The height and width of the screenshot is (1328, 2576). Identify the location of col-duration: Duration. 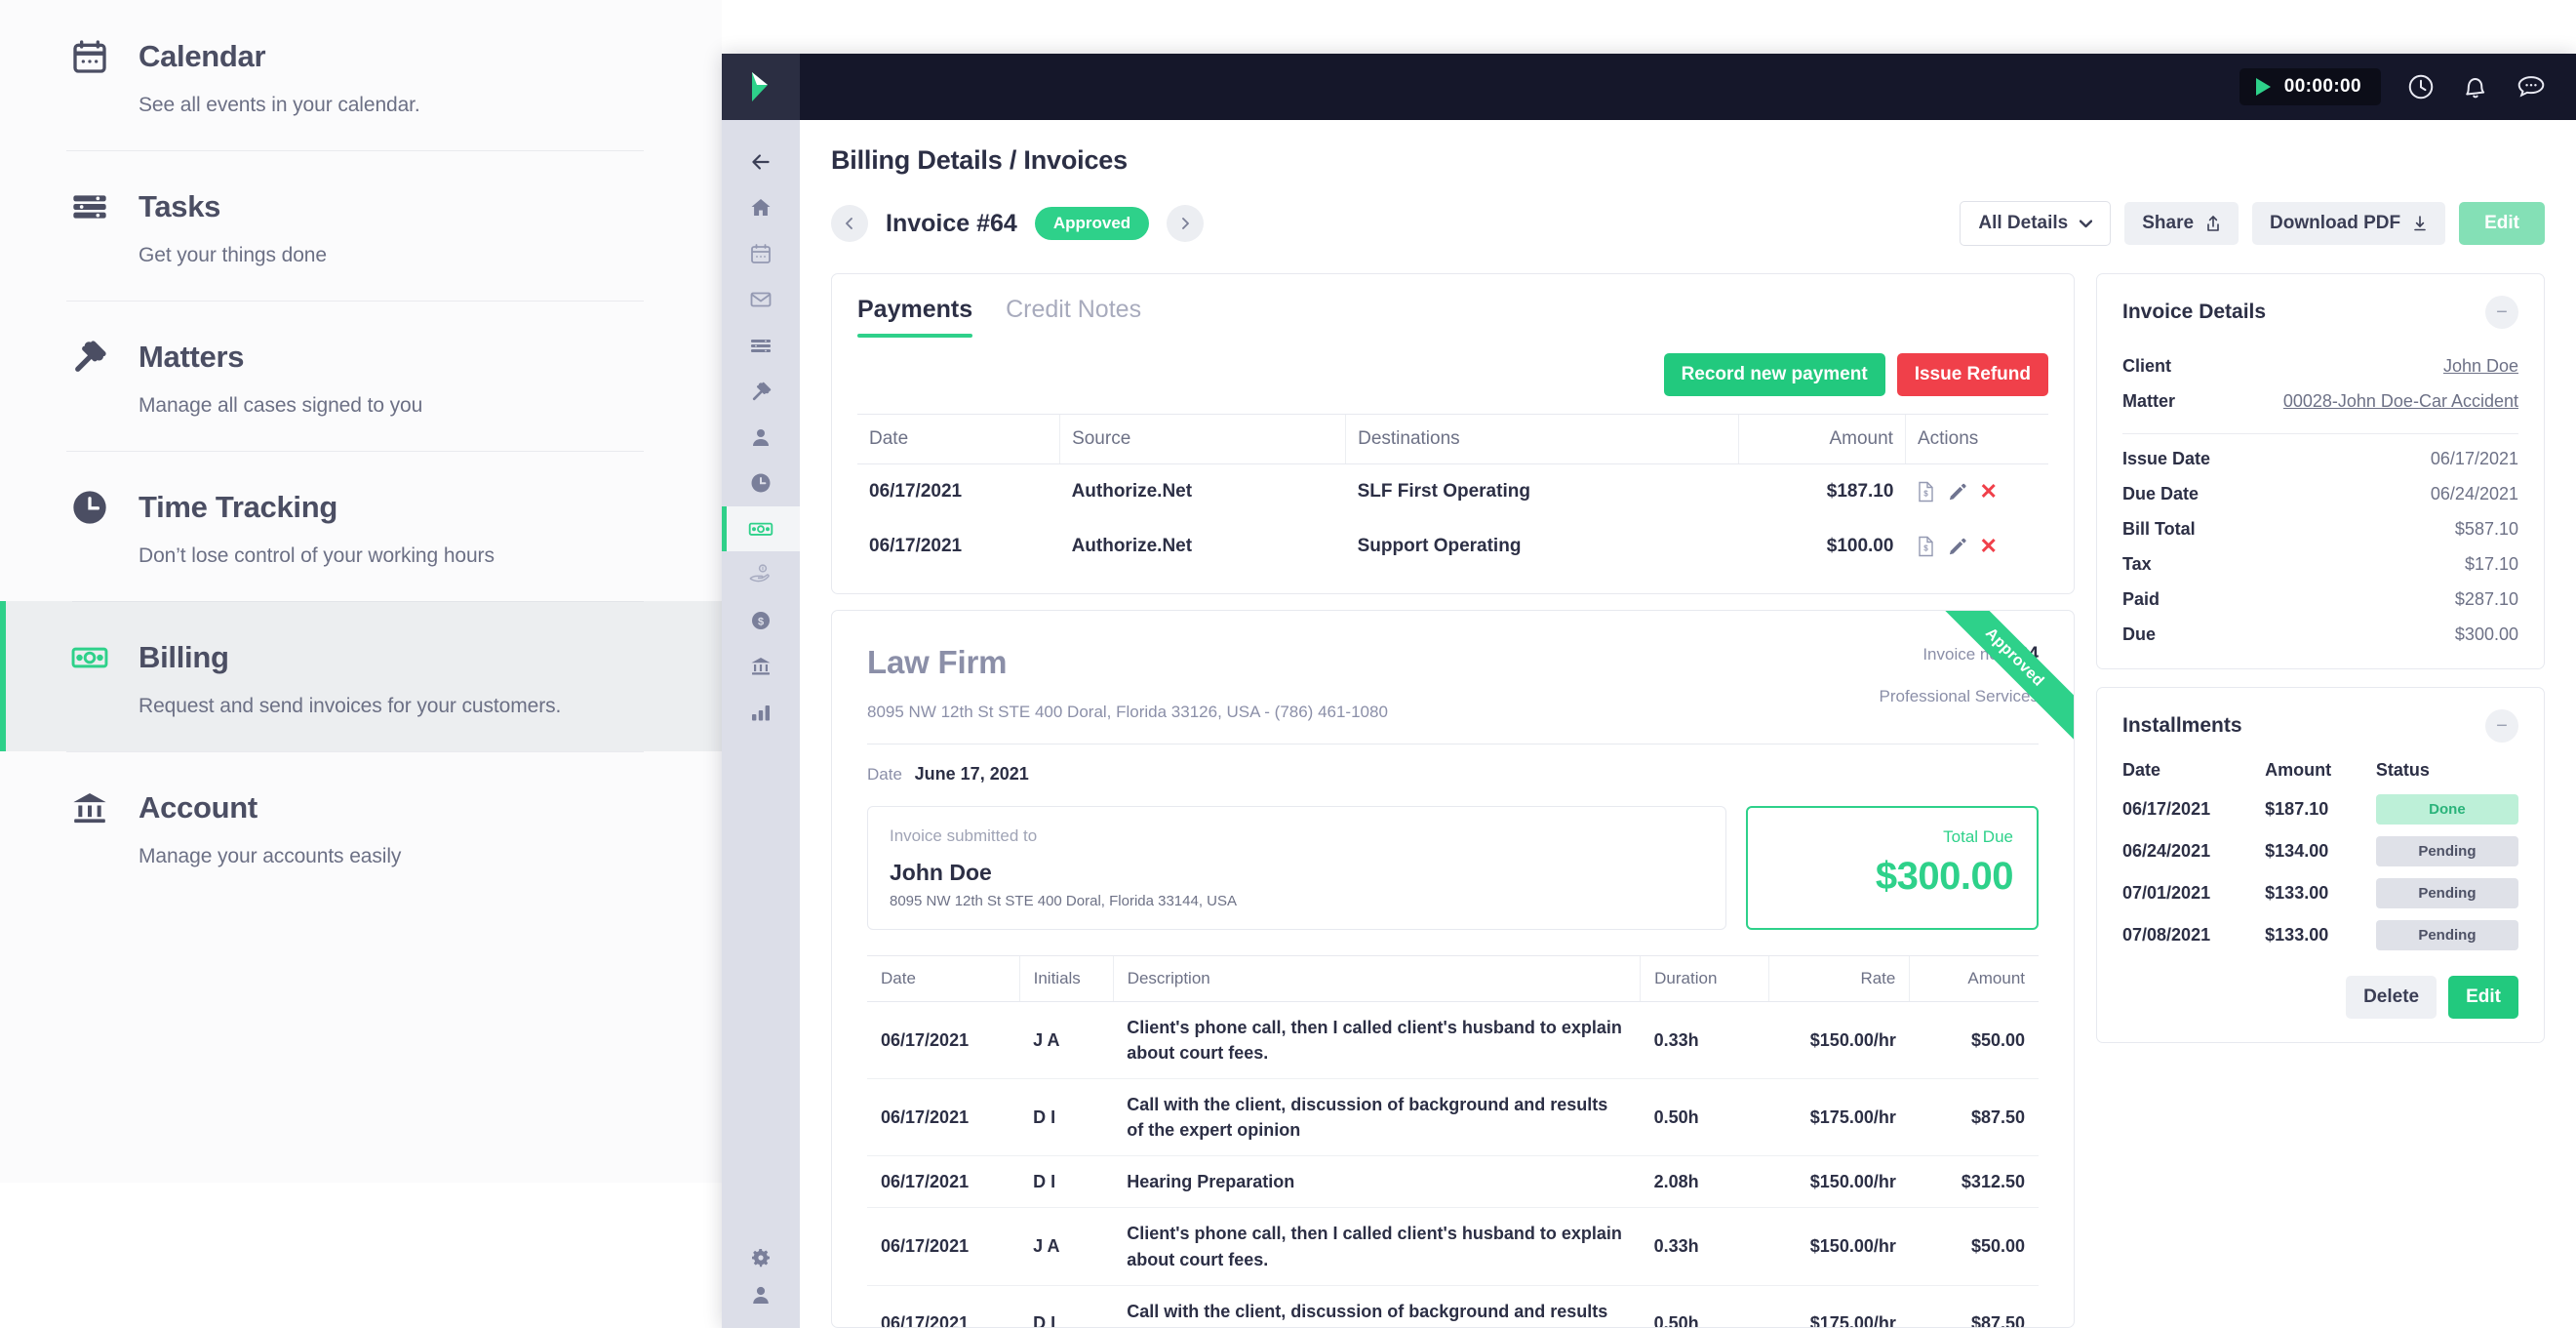
(1704, 978).